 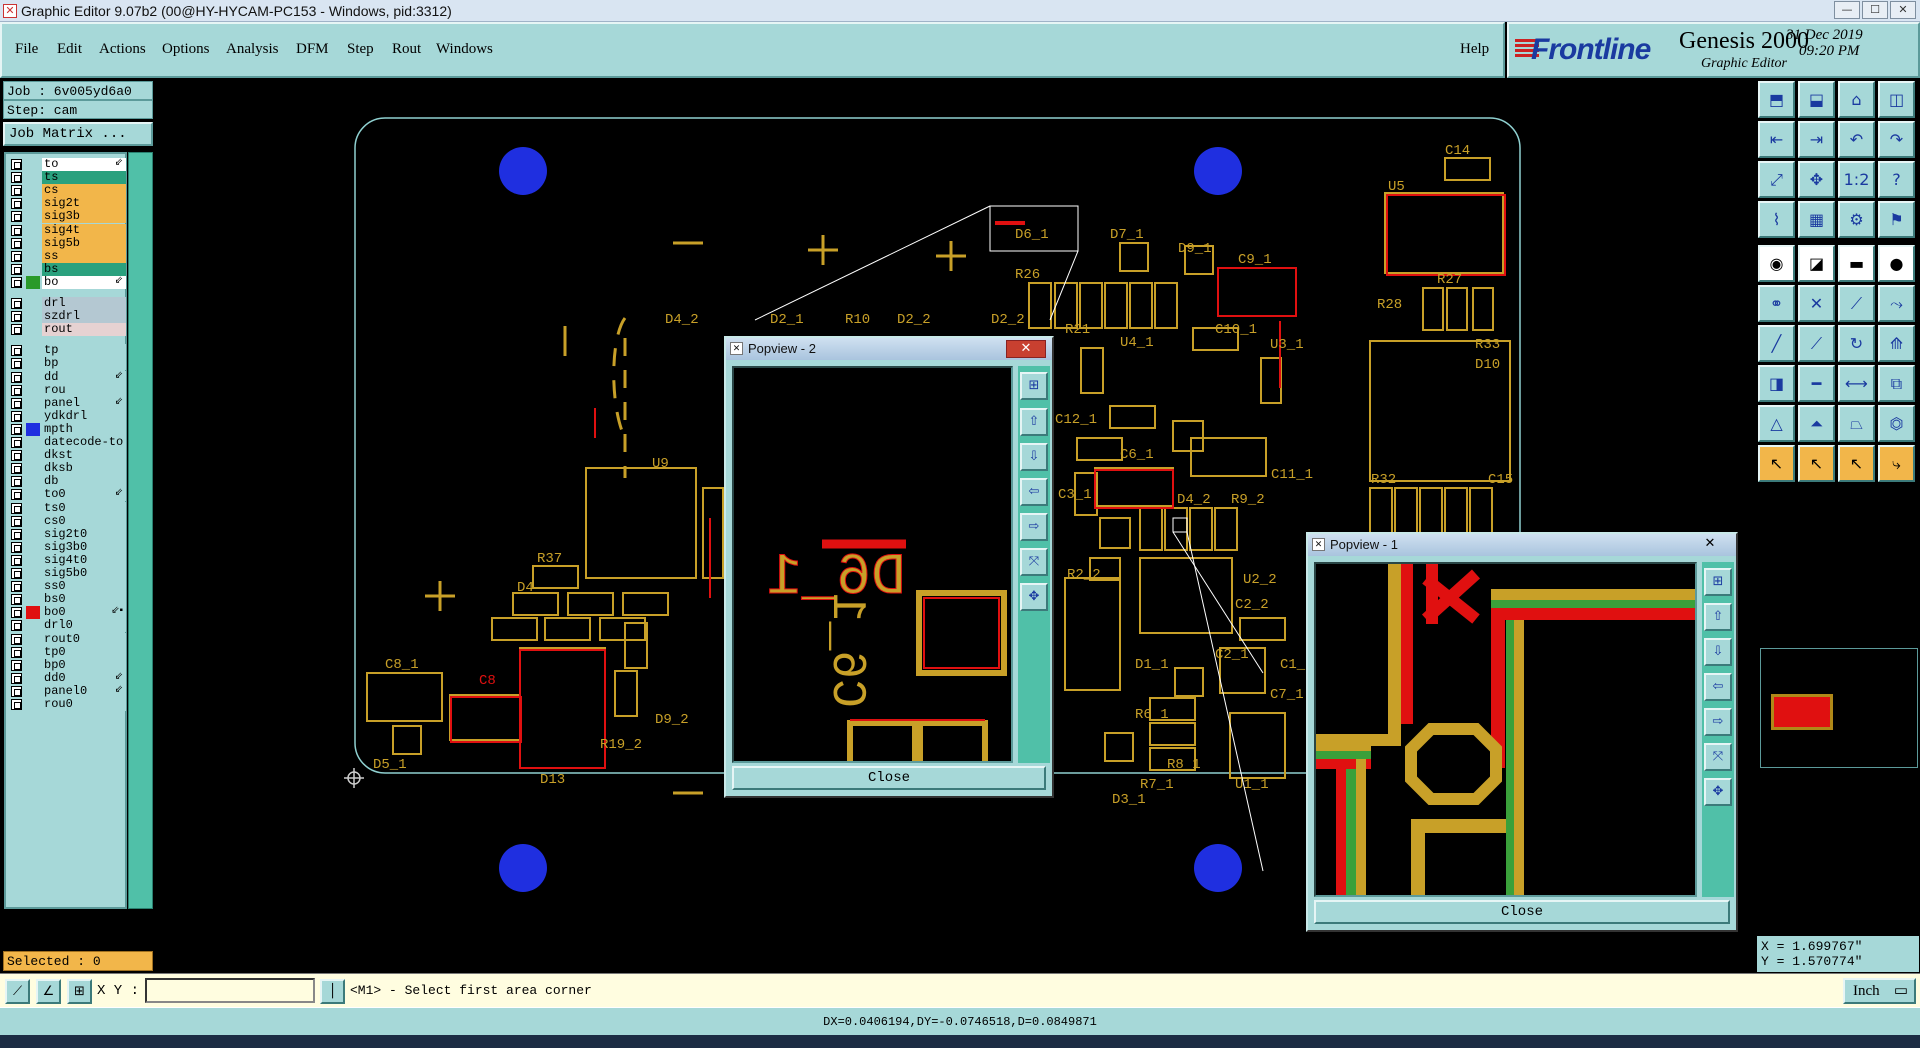 What do you see at coordinates (84, 178) in the screenshot?
I see `layer-name: ts` at bounding box center [84, 178].